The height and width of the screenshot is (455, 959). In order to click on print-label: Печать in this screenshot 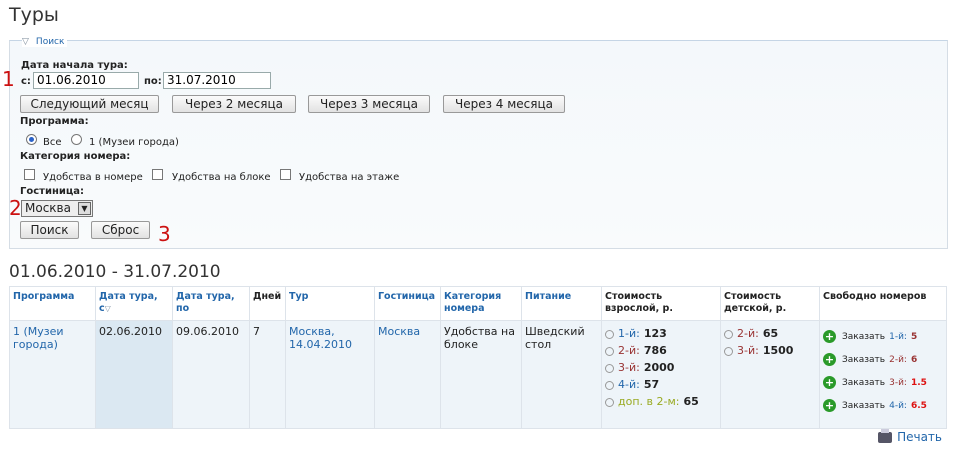, I will do `click(919, 437)`.